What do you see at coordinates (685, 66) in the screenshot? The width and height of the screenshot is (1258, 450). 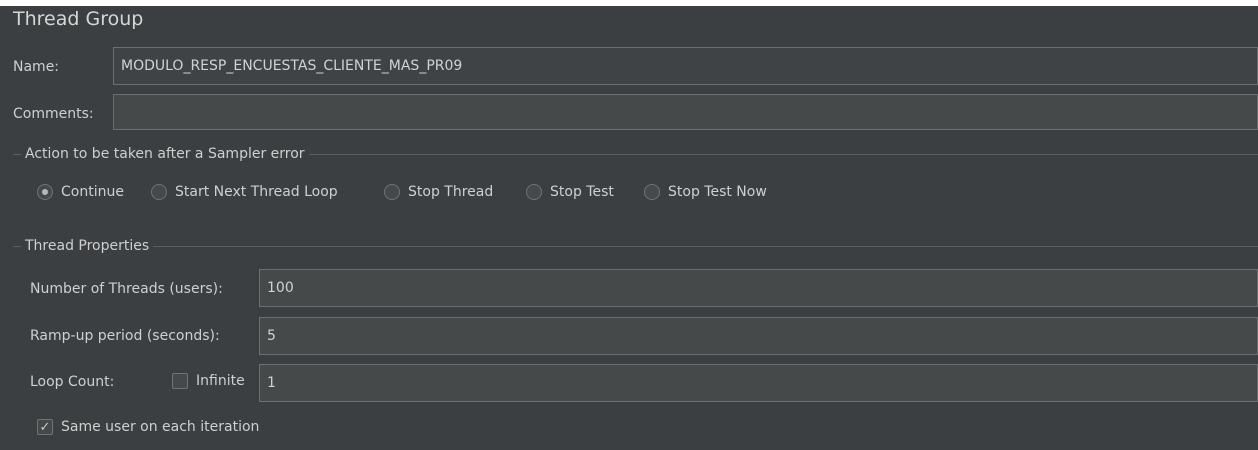 I see `name-field: MODULO_RESP_ENCUESTAS_CLIENTE_MAS_PR09` at bounding box center [685, 66].